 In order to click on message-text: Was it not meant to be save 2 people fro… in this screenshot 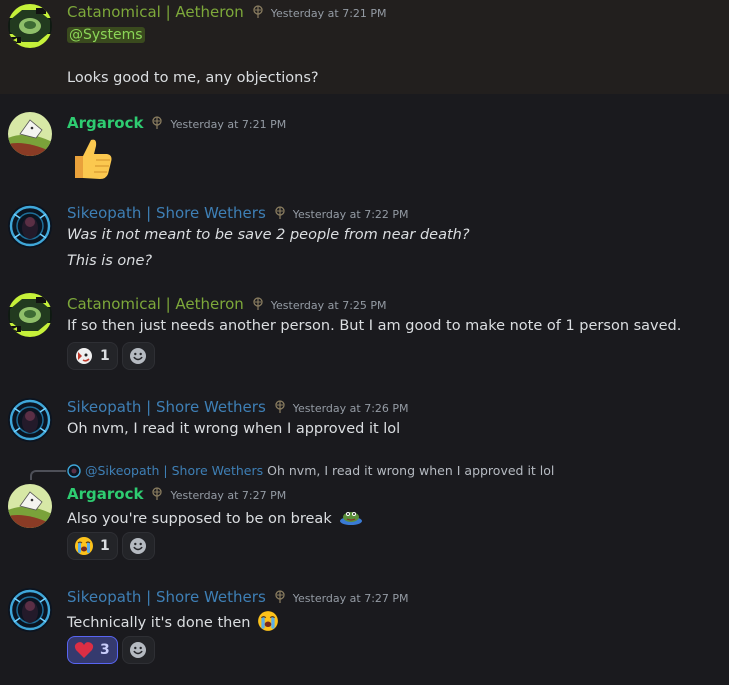, I will do `click(268, 235)`.